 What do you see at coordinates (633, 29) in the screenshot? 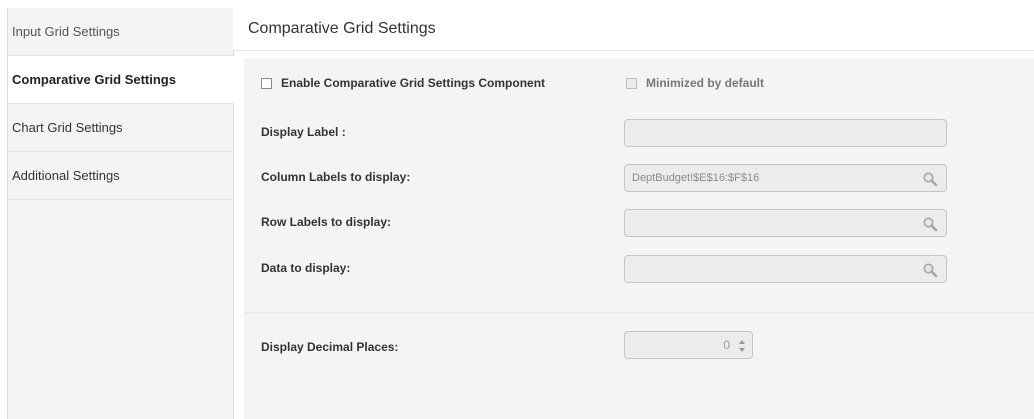
I see `main-header: Comparative Grid Settings` at bounding box center [633, 29].